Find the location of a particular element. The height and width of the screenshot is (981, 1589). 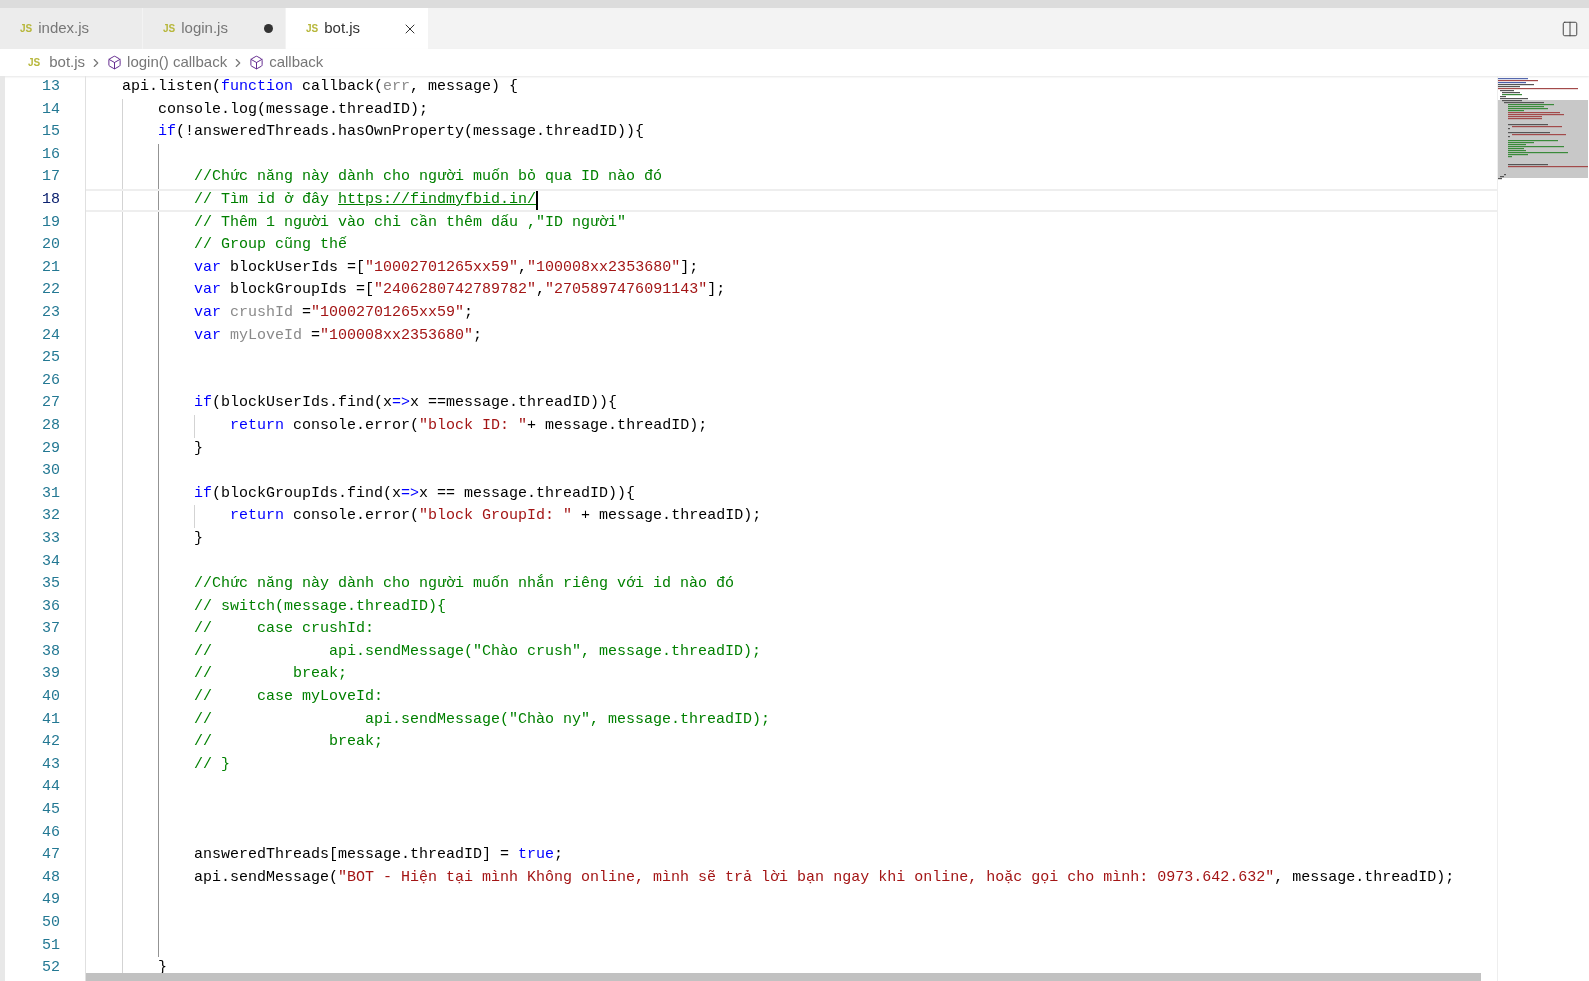

line-number: 51 is located at coordinates (51, 945).